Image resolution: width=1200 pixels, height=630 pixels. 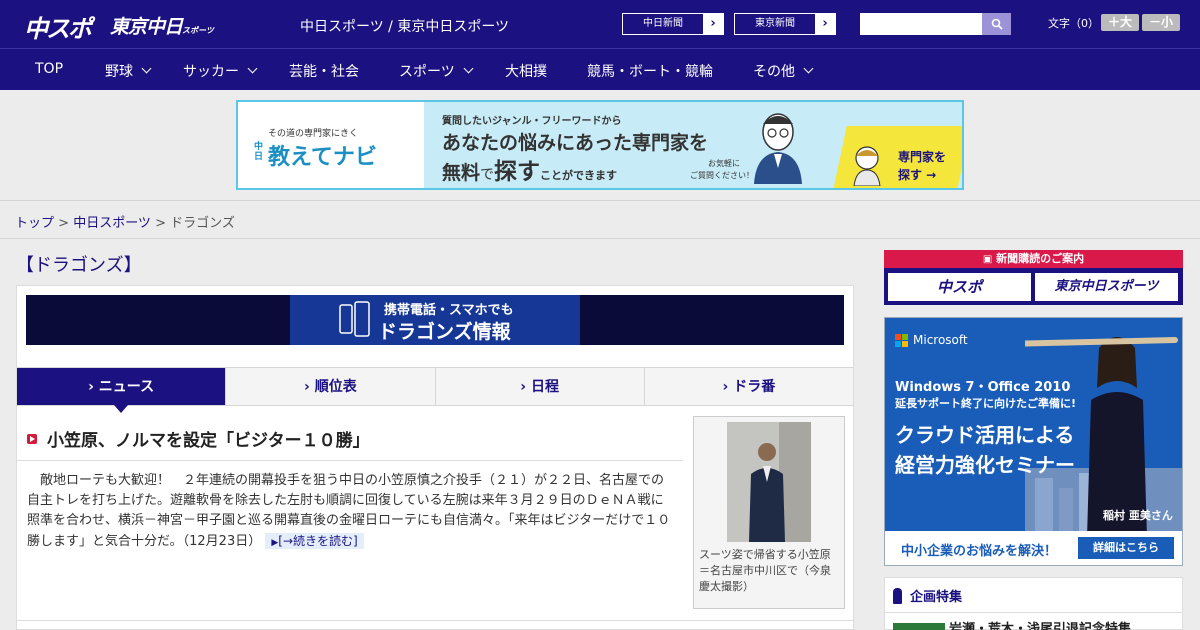 I want to click on read-more-link: ▶[→続きを読む], so click(x=314, y=541).